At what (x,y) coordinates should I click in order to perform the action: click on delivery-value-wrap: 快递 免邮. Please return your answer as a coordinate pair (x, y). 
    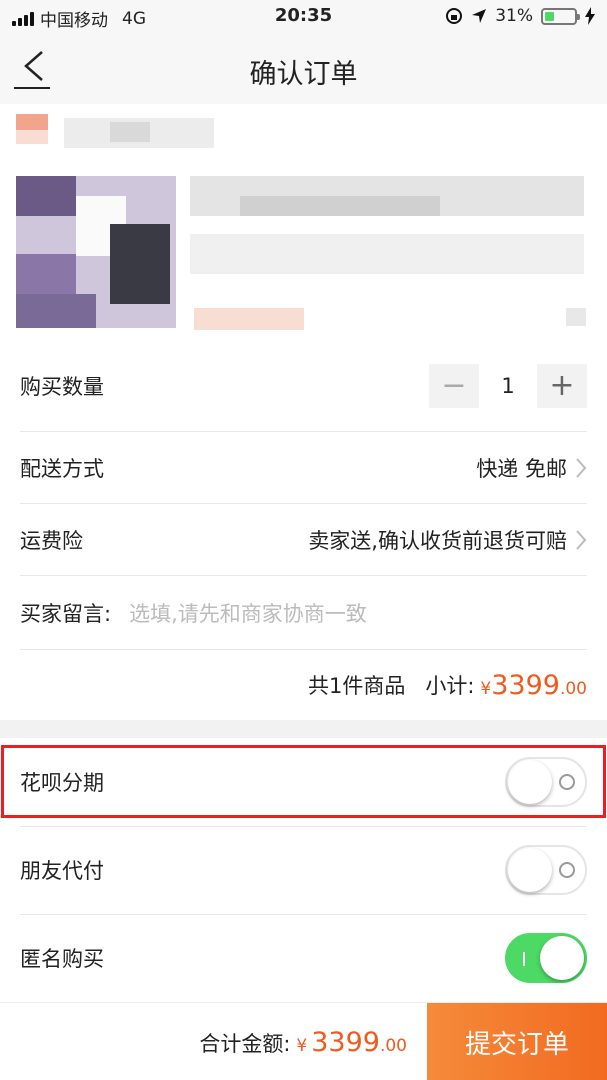
    Looking at the image, I should click on (531, 468).